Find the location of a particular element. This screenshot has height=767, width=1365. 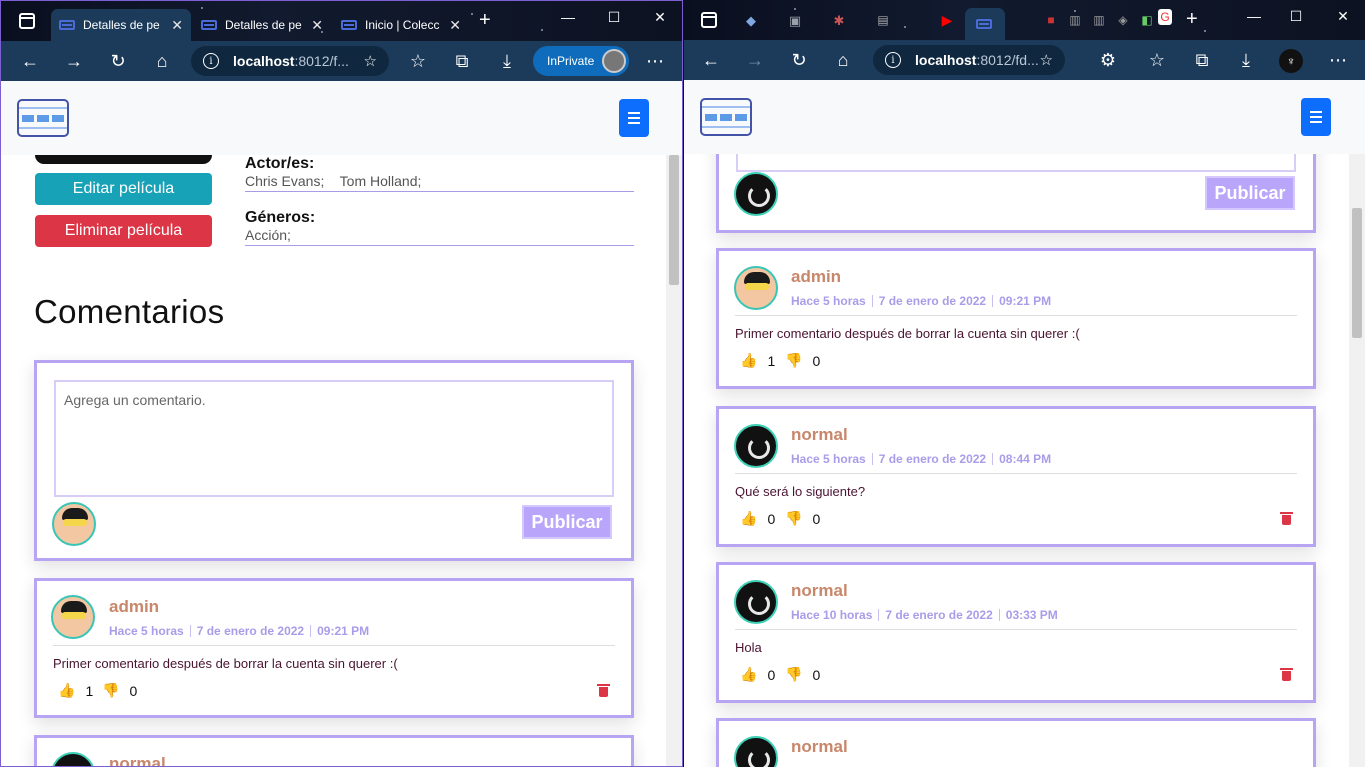

tab-detalles-1: Detalles de pe ✕ is located at coordinates (121, 25).